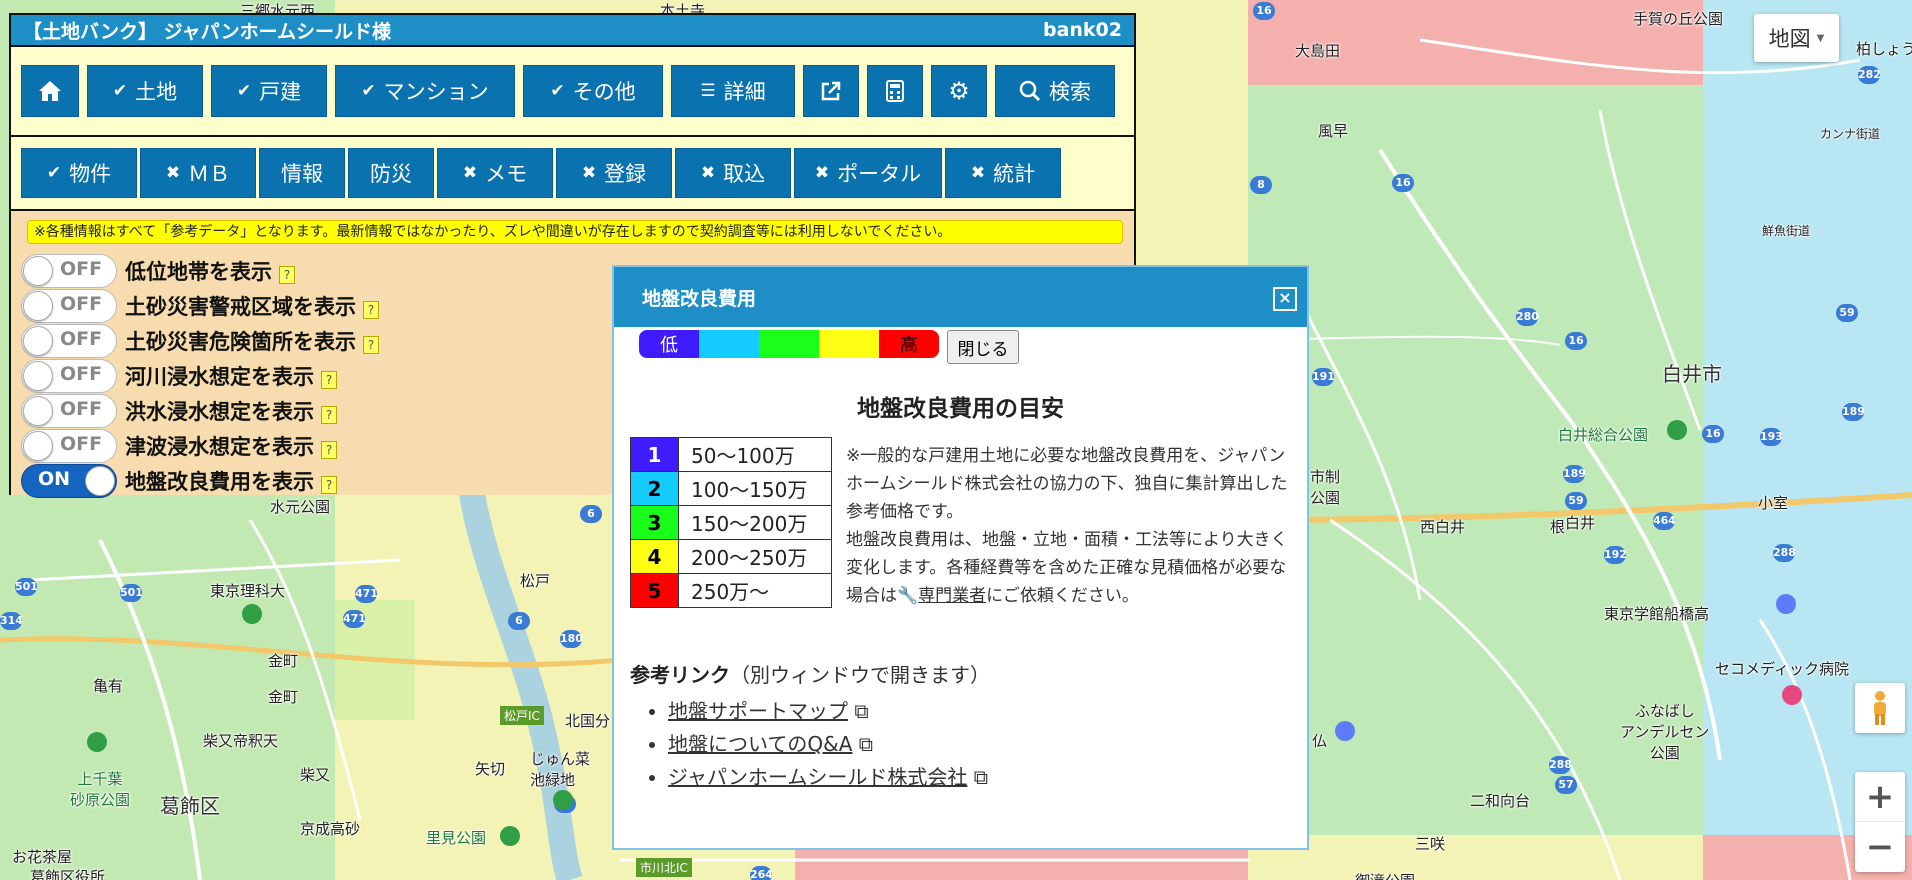  What do you see at coordinates (1566, 785) in the screenshot?
I see `route-shield-icon: 57` at bounding box center [1566, 785].